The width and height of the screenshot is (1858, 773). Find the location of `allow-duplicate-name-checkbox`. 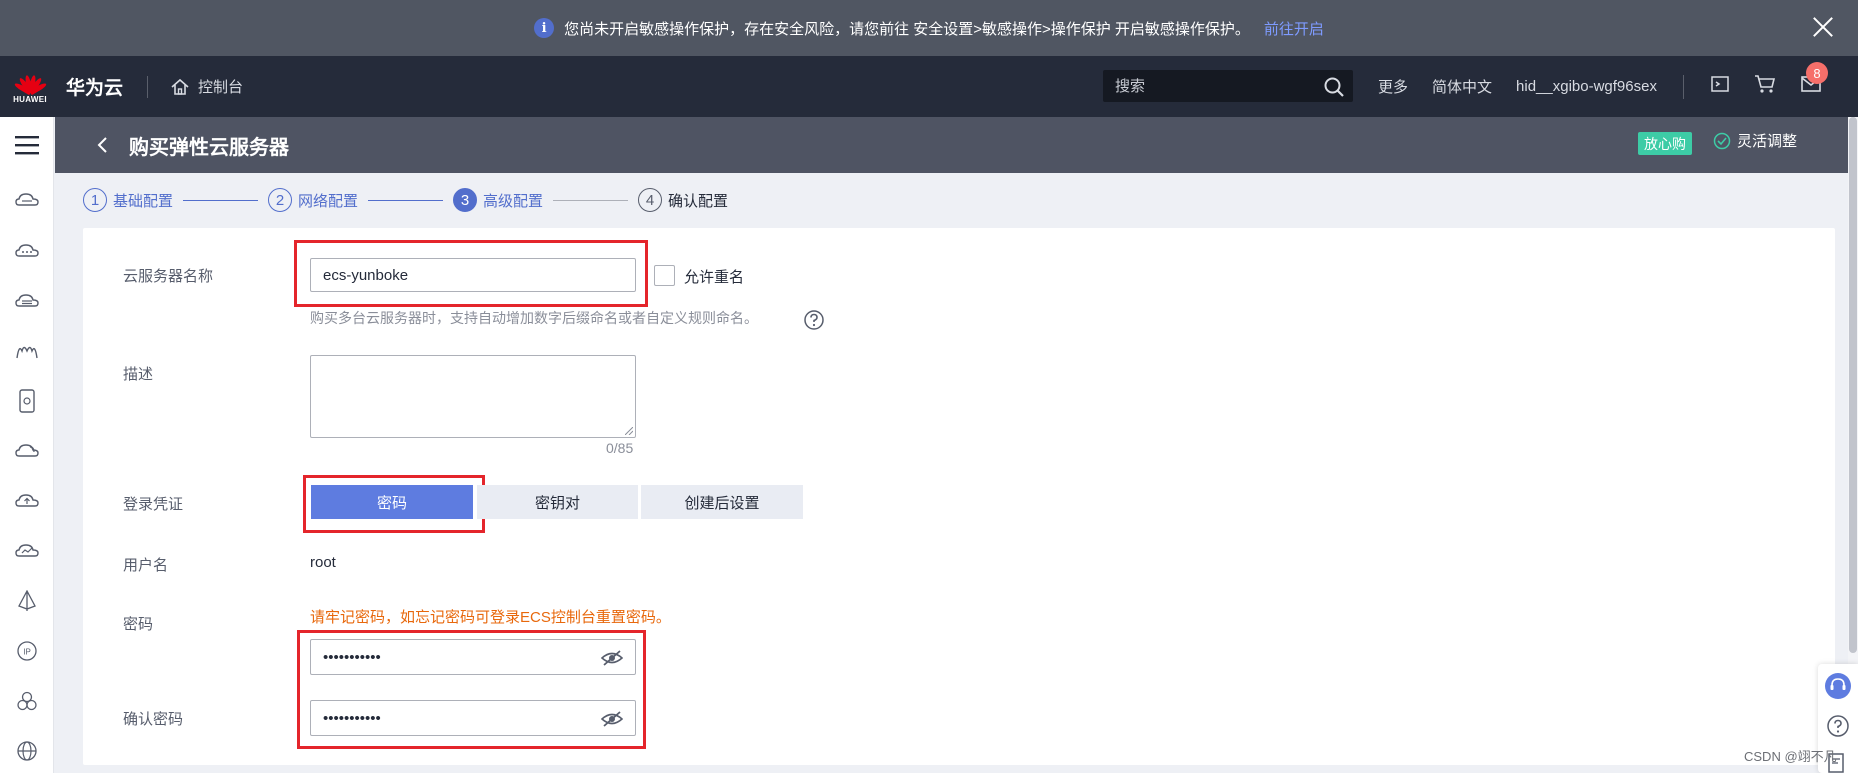

allow-duplicate-name-checkbox is located at coordinates (664, 275).